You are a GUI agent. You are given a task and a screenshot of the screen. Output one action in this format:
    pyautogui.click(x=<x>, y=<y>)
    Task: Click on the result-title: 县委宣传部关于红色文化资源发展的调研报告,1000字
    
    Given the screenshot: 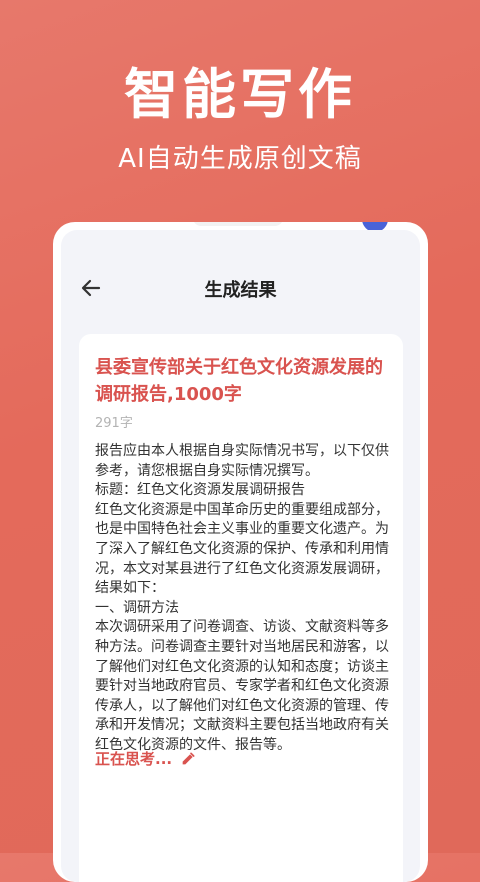 What is the action you would take?
    pyautogui.click(x=239, y=381)
    